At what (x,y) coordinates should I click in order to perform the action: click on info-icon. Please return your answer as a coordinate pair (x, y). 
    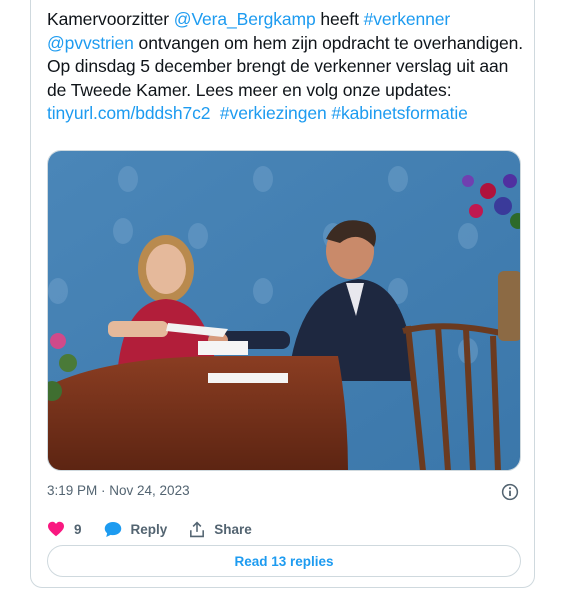
    Looking at the image, I should click on (510, 492).